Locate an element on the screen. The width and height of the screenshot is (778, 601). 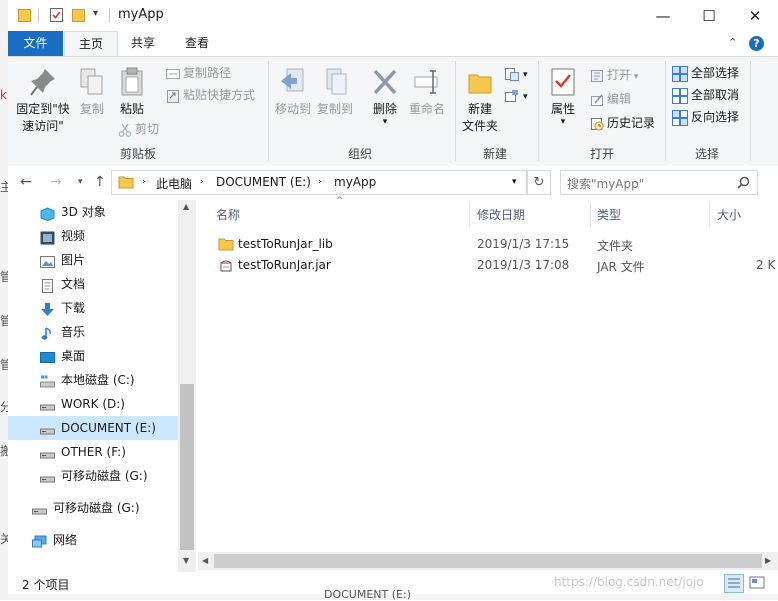
maximize-button: ☐ is located at coordinates (709, 15).